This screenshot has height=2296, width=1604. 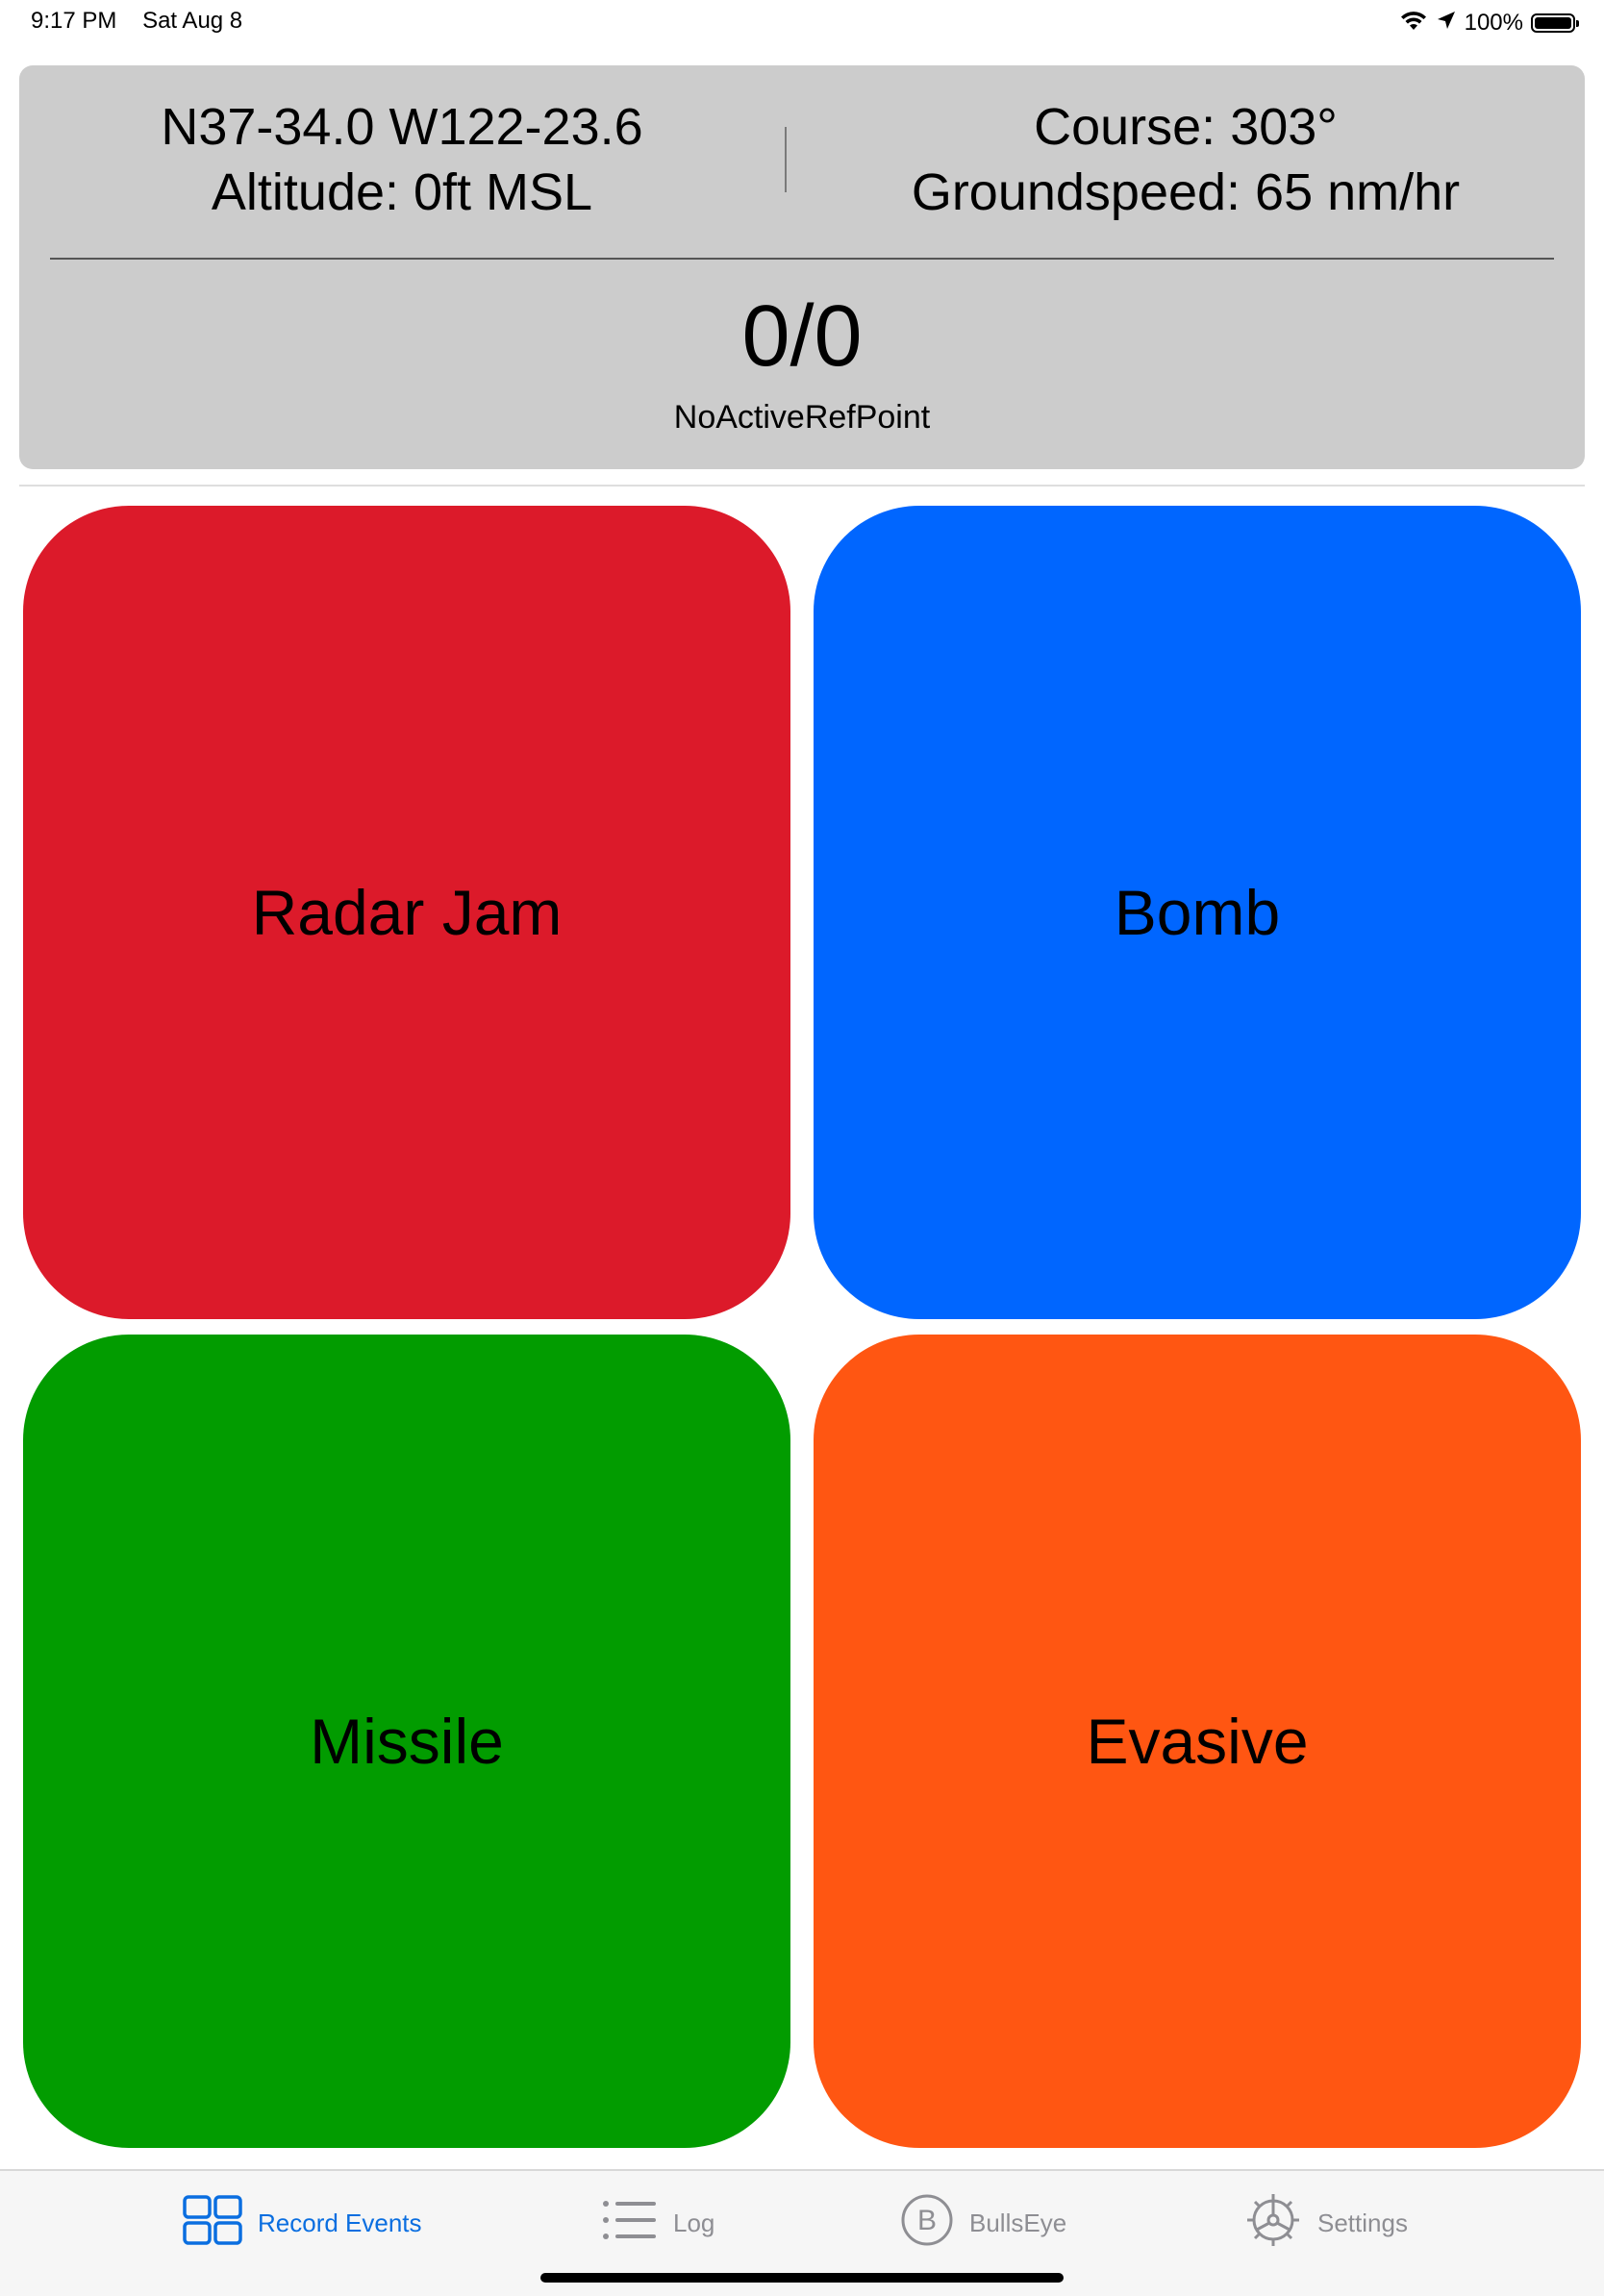 I want to click on bullseye-b-icon: B, so click(x=927, y=2223).